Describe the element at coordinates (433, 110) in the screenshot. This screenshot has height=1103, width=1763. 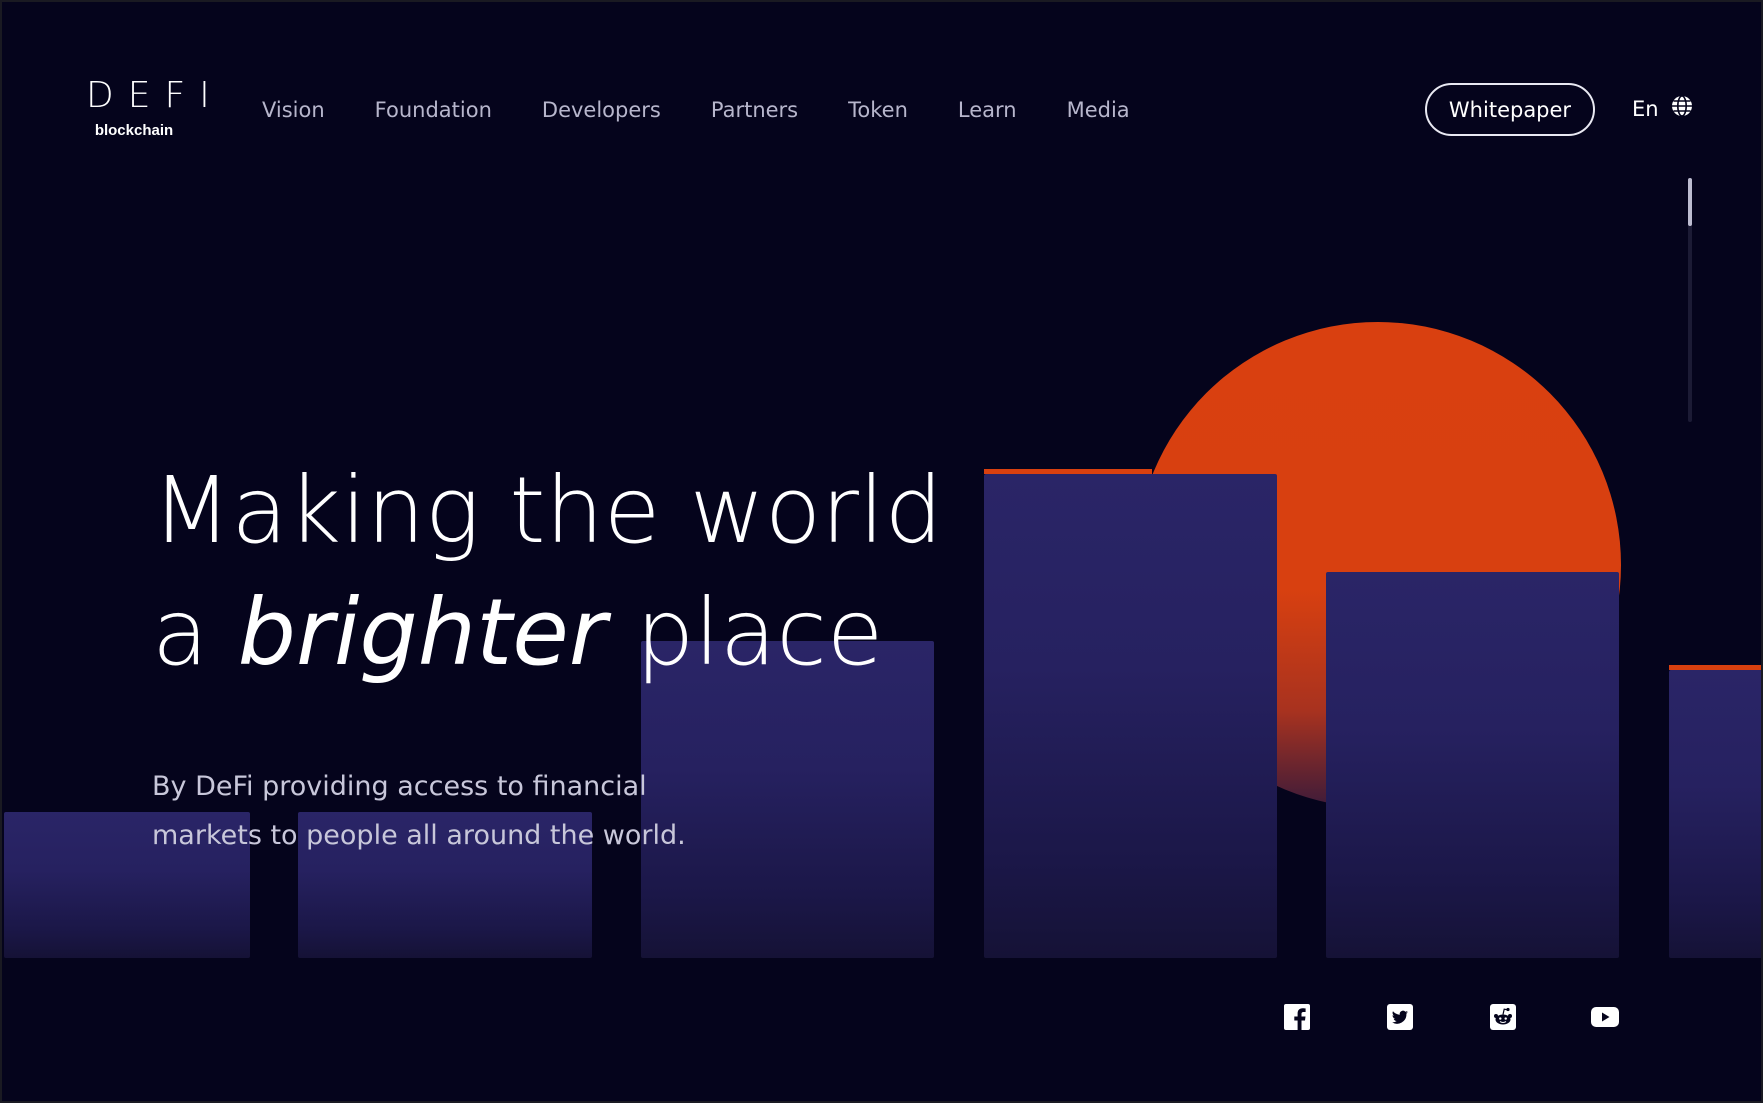
I see `nav-item-foundation: Foundation` at that location.